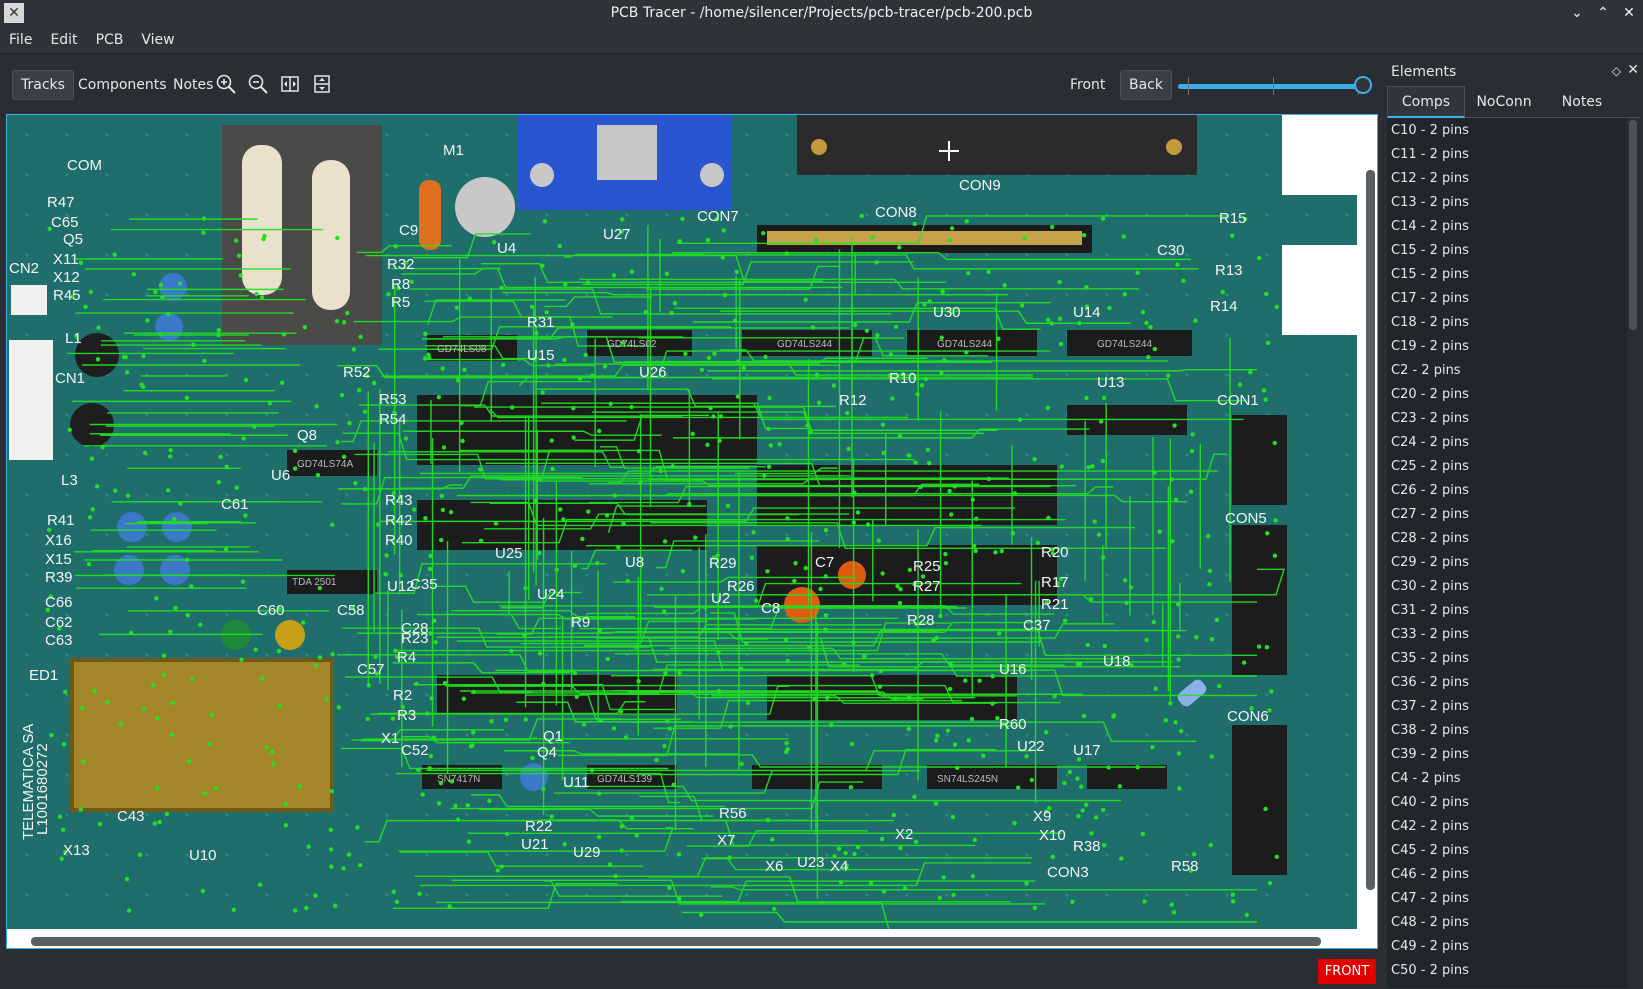 The image size is (1643, 989). Describe the element at coordinates (1507, 682) in the screenshot. I see `list-item: C36 - 2 pins` at that location.